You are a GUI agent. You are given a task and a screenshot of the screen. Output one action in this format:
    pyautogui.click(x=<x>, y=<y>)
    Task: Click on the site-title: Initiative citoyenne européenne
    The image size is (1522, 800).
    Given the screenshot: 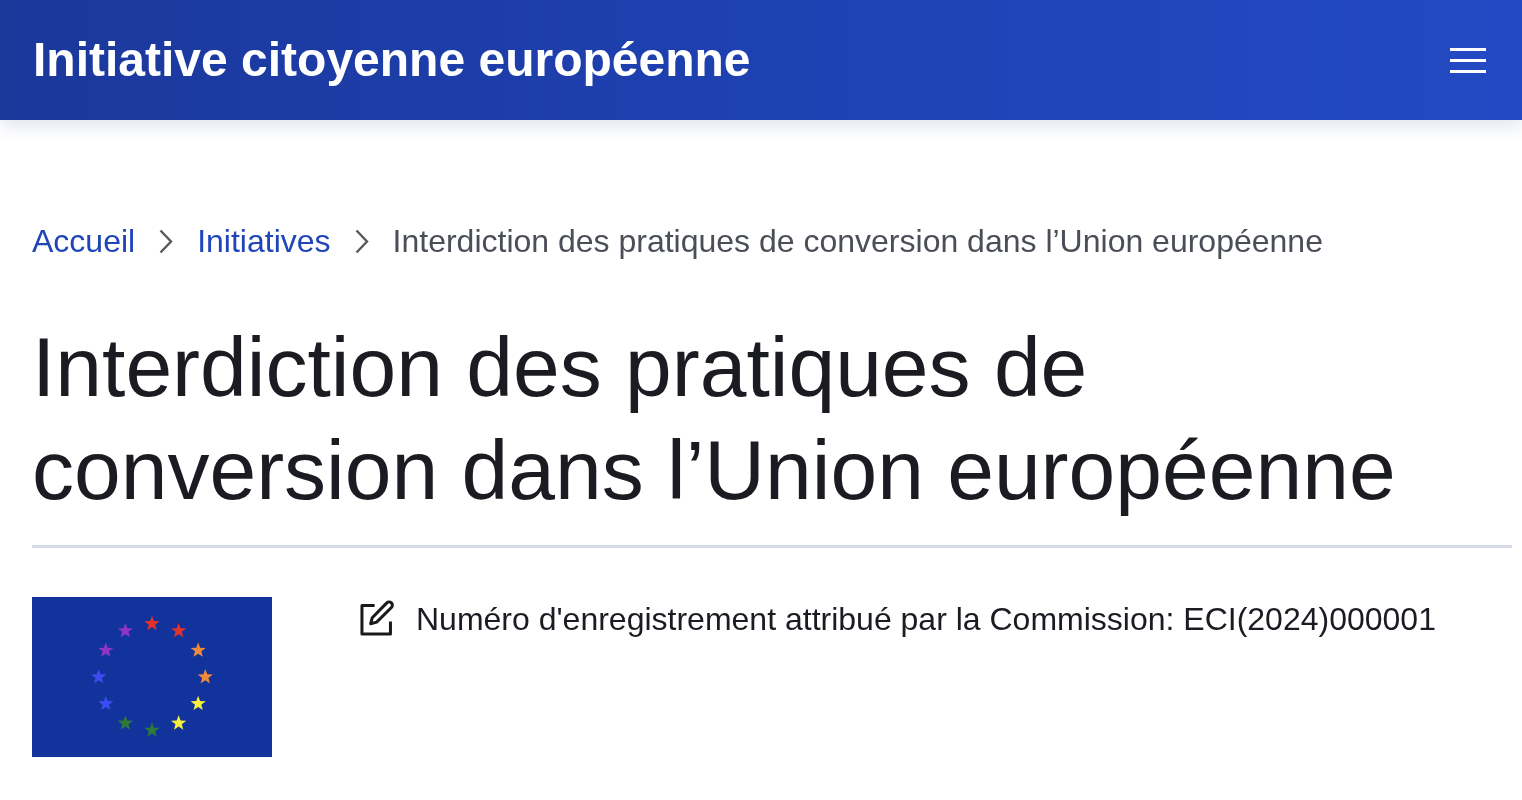 What is the action you would take?
    pyautogui.click(x=392, y=60)
    